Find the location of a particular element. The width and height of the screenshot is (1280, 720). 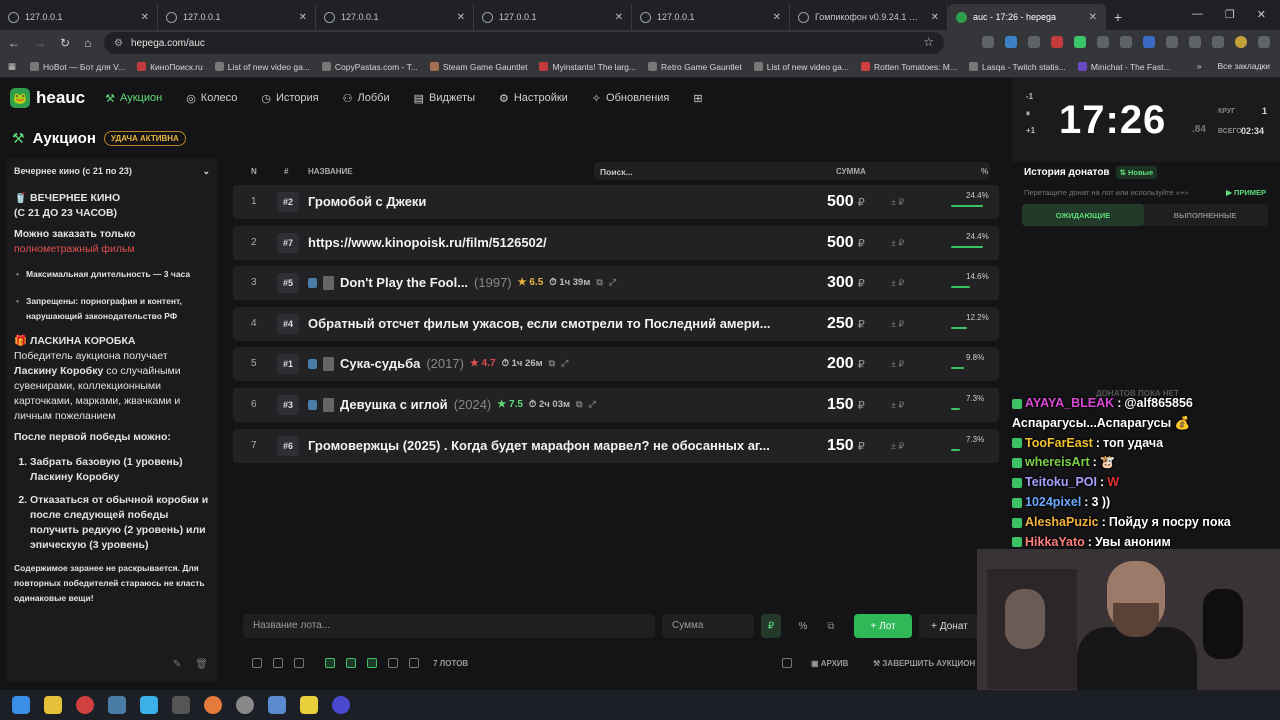

minimize-icon: — is located at coordinates (1197, 14).